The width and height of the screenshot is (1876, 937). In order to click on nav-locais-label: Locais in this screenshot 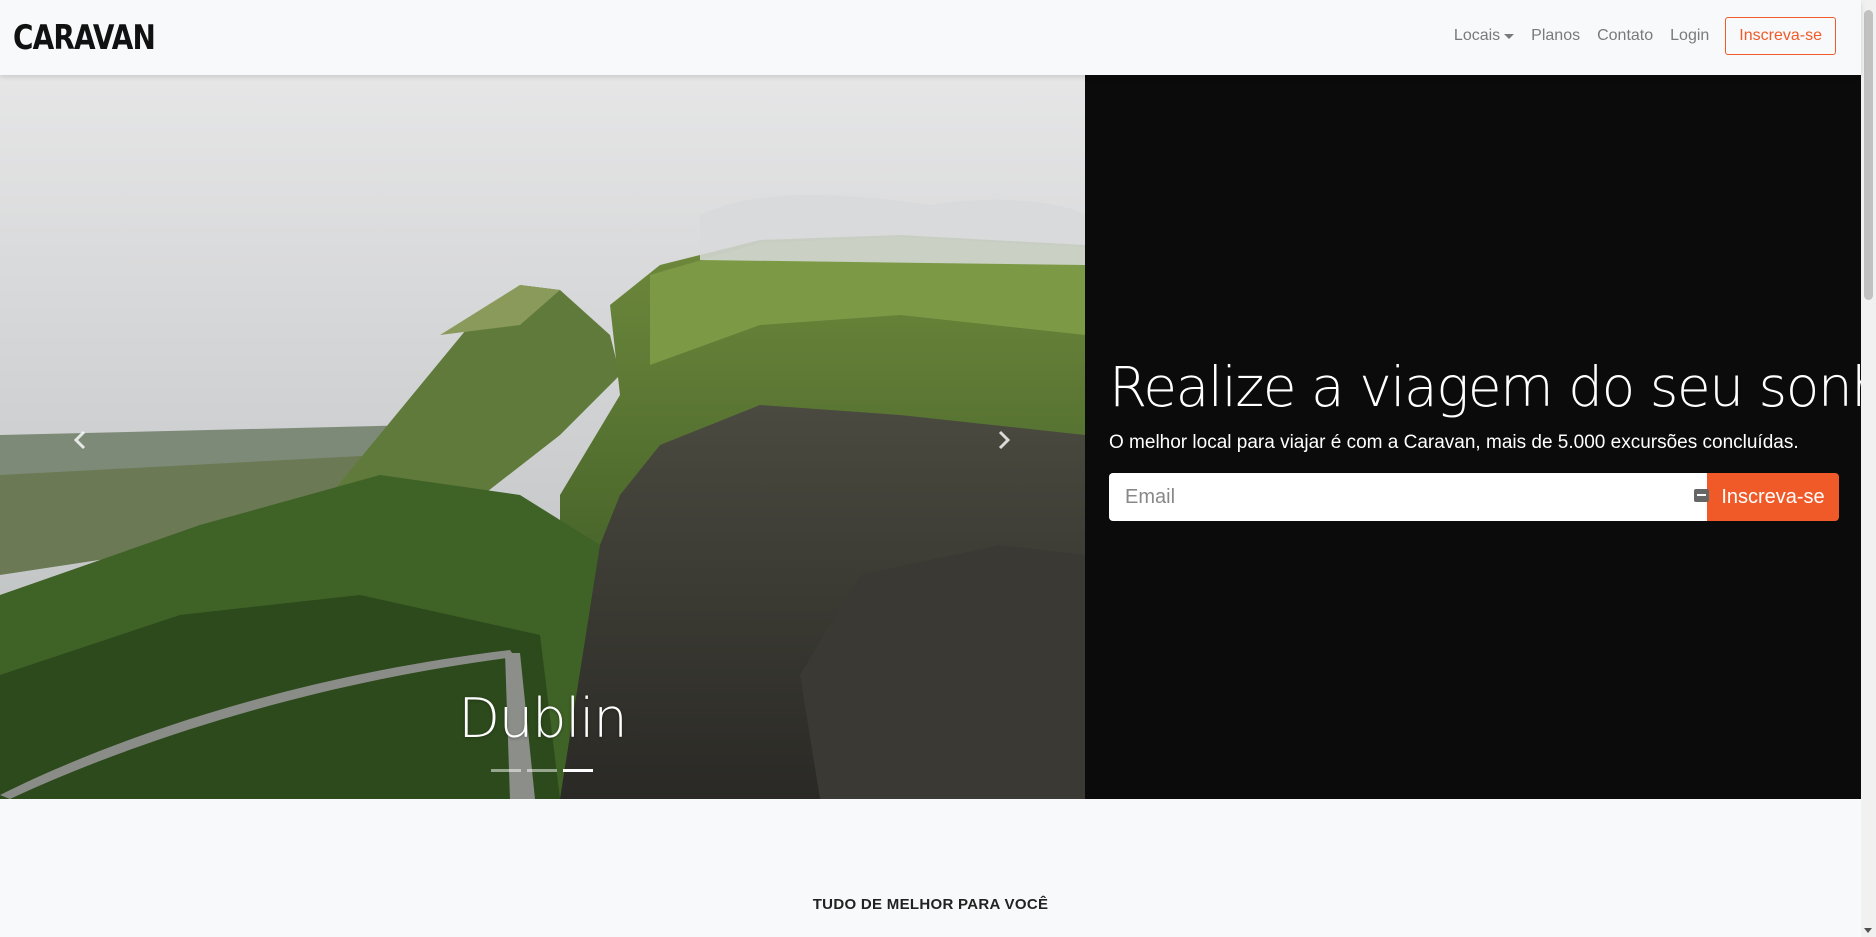, I will do `click(1477, 35)`.